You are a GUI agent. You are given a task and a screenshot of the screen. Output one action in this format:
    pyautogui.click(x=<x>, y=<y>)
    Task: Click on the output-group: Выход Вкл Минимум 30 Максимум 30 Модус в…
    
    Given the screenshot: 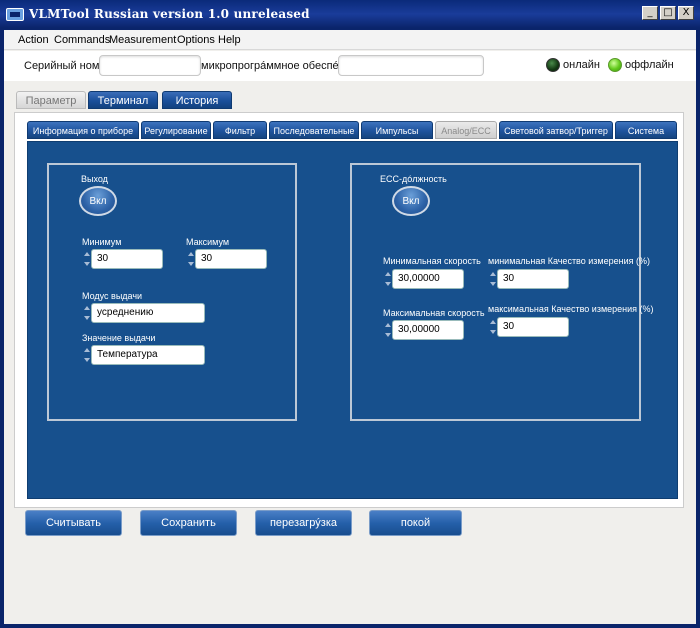 What is the action you would take?
    pyautogui.click(x=172, y=292)
    